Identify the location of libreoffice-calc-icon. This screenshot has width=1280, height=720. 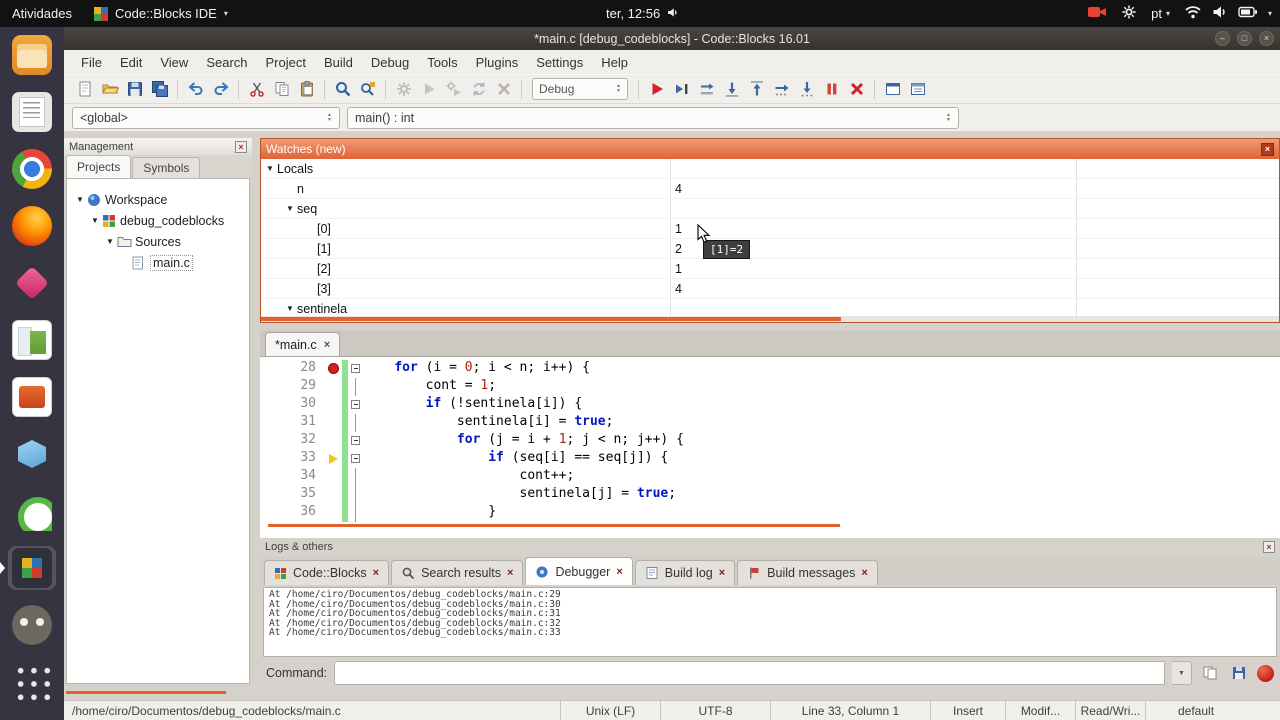
(32, 340).